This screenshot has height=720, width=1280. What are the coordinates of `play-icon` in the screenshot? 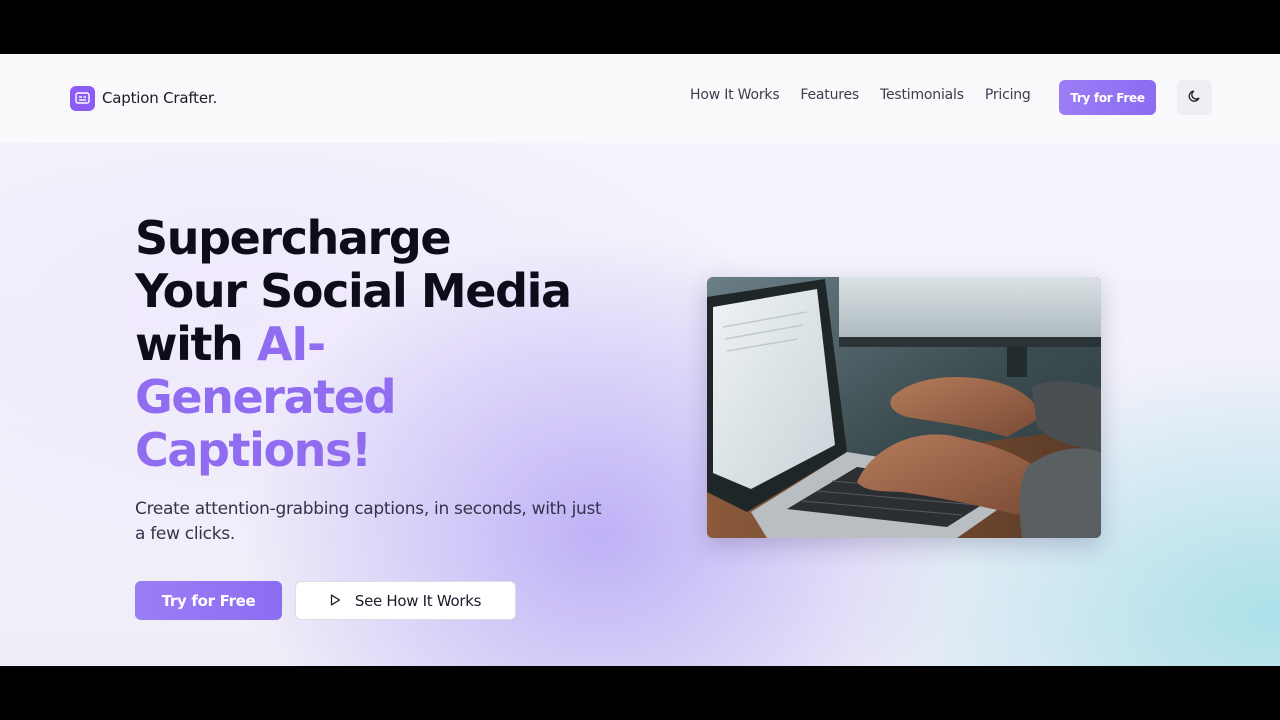 It's located at (335, 601).